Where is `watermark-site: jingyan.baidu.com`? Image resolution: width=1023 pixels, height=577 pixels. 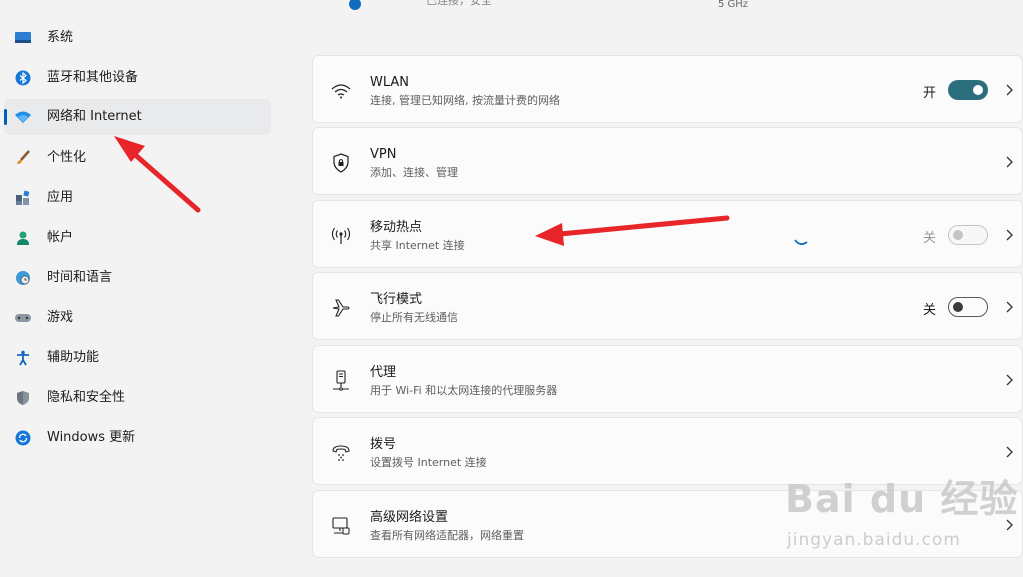
watermark-site: jingyan.baidu.com is located at coordinates (874, 540).